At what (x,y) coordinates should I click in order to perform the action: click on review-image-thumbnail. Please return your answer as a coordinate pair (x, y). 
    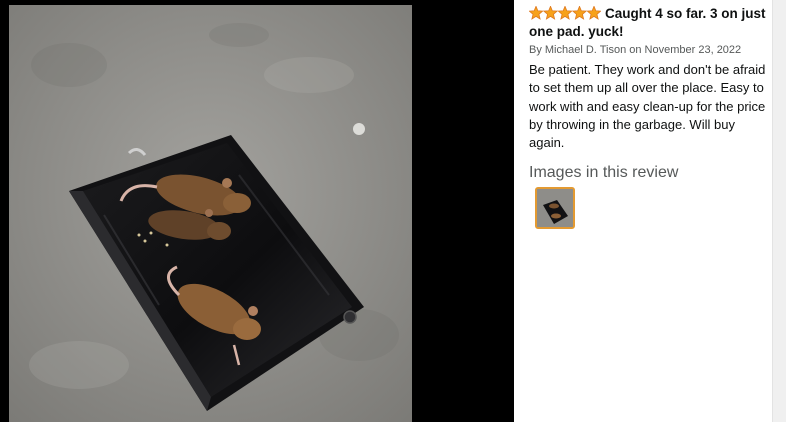
    Looking at the image, I should click on (555, 208).